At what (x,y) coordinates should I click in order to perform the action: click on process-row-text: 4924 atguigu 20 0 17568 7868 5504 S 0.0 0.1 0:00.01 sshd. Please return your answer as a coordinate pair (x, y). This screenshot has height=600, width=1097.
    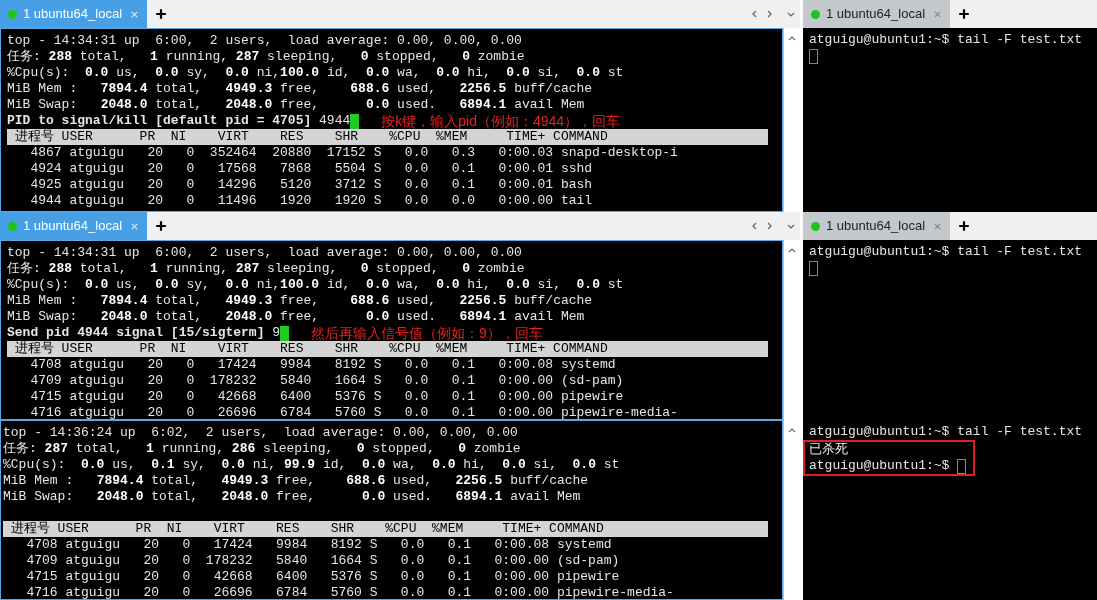
    Looking at the image, I should click on (311, 169).